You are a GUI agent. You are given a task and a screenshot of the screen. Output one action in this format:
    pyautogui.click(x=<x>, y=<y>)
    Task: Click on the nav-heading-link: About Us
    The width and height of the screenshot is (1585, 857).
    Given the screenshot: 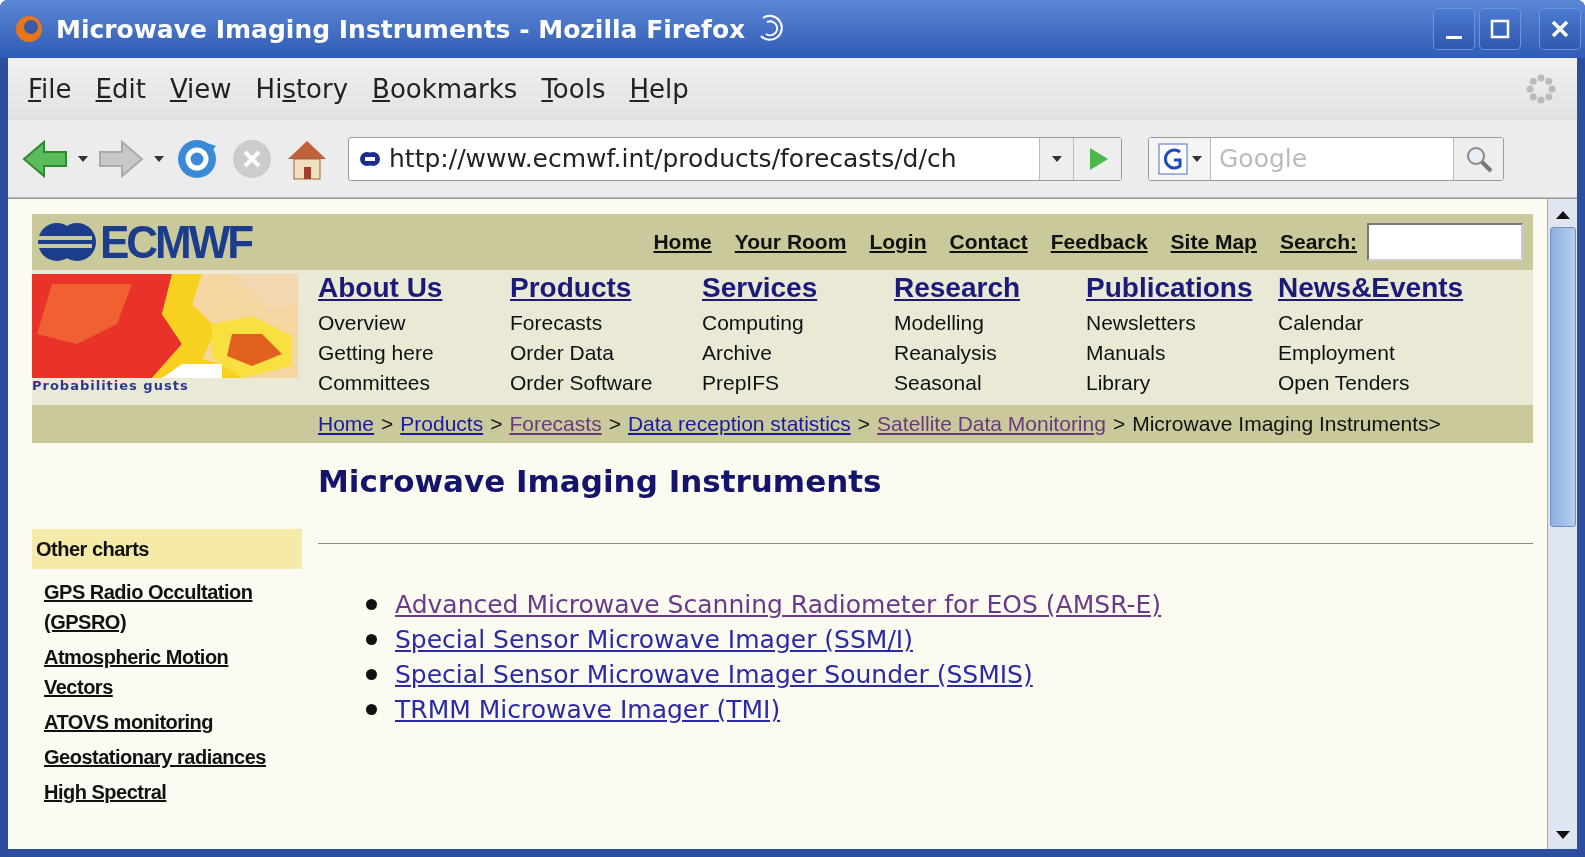 What is the action you would take?
    pyautogui.click(x=414, y=288)
    